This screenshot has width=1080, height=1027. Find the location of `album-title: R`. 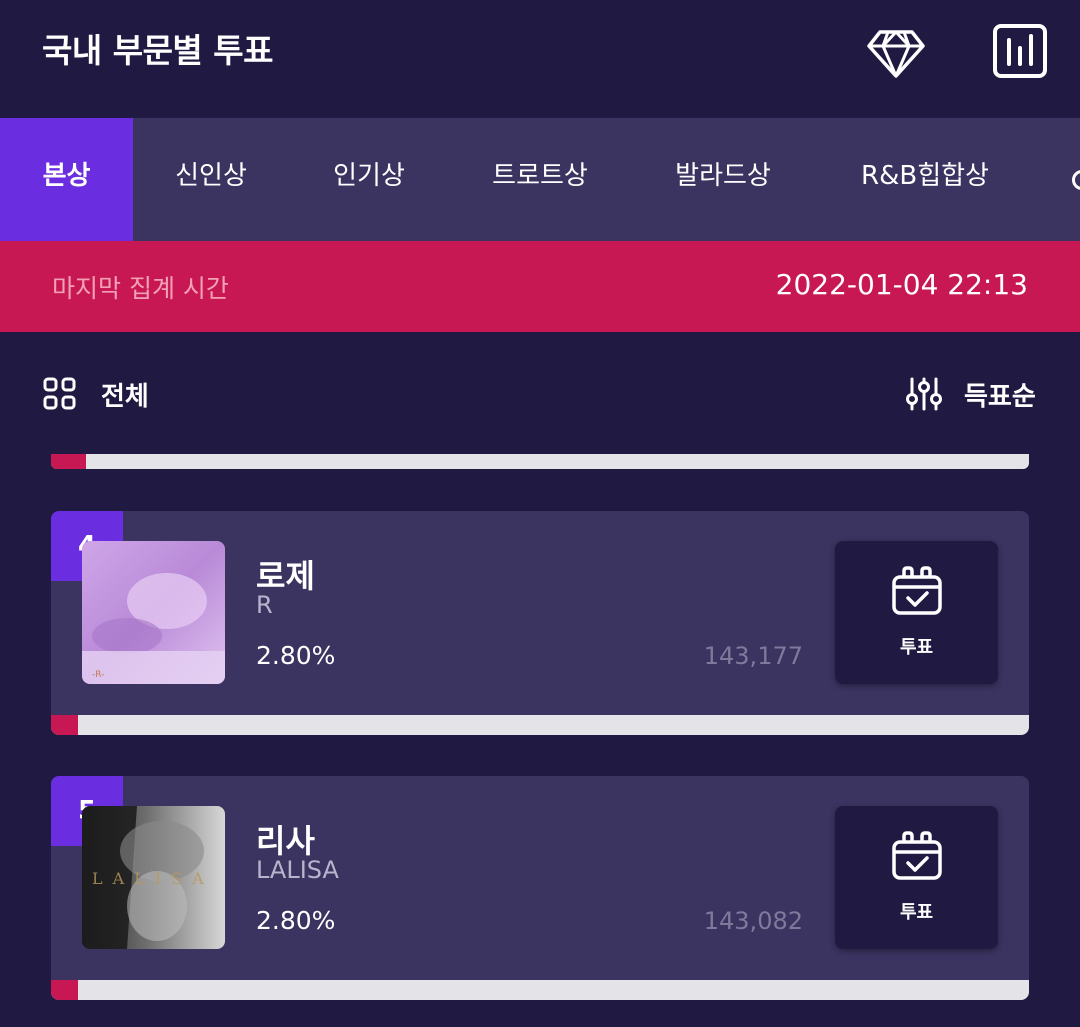

album-title: R is located at coordinates (264, 605).